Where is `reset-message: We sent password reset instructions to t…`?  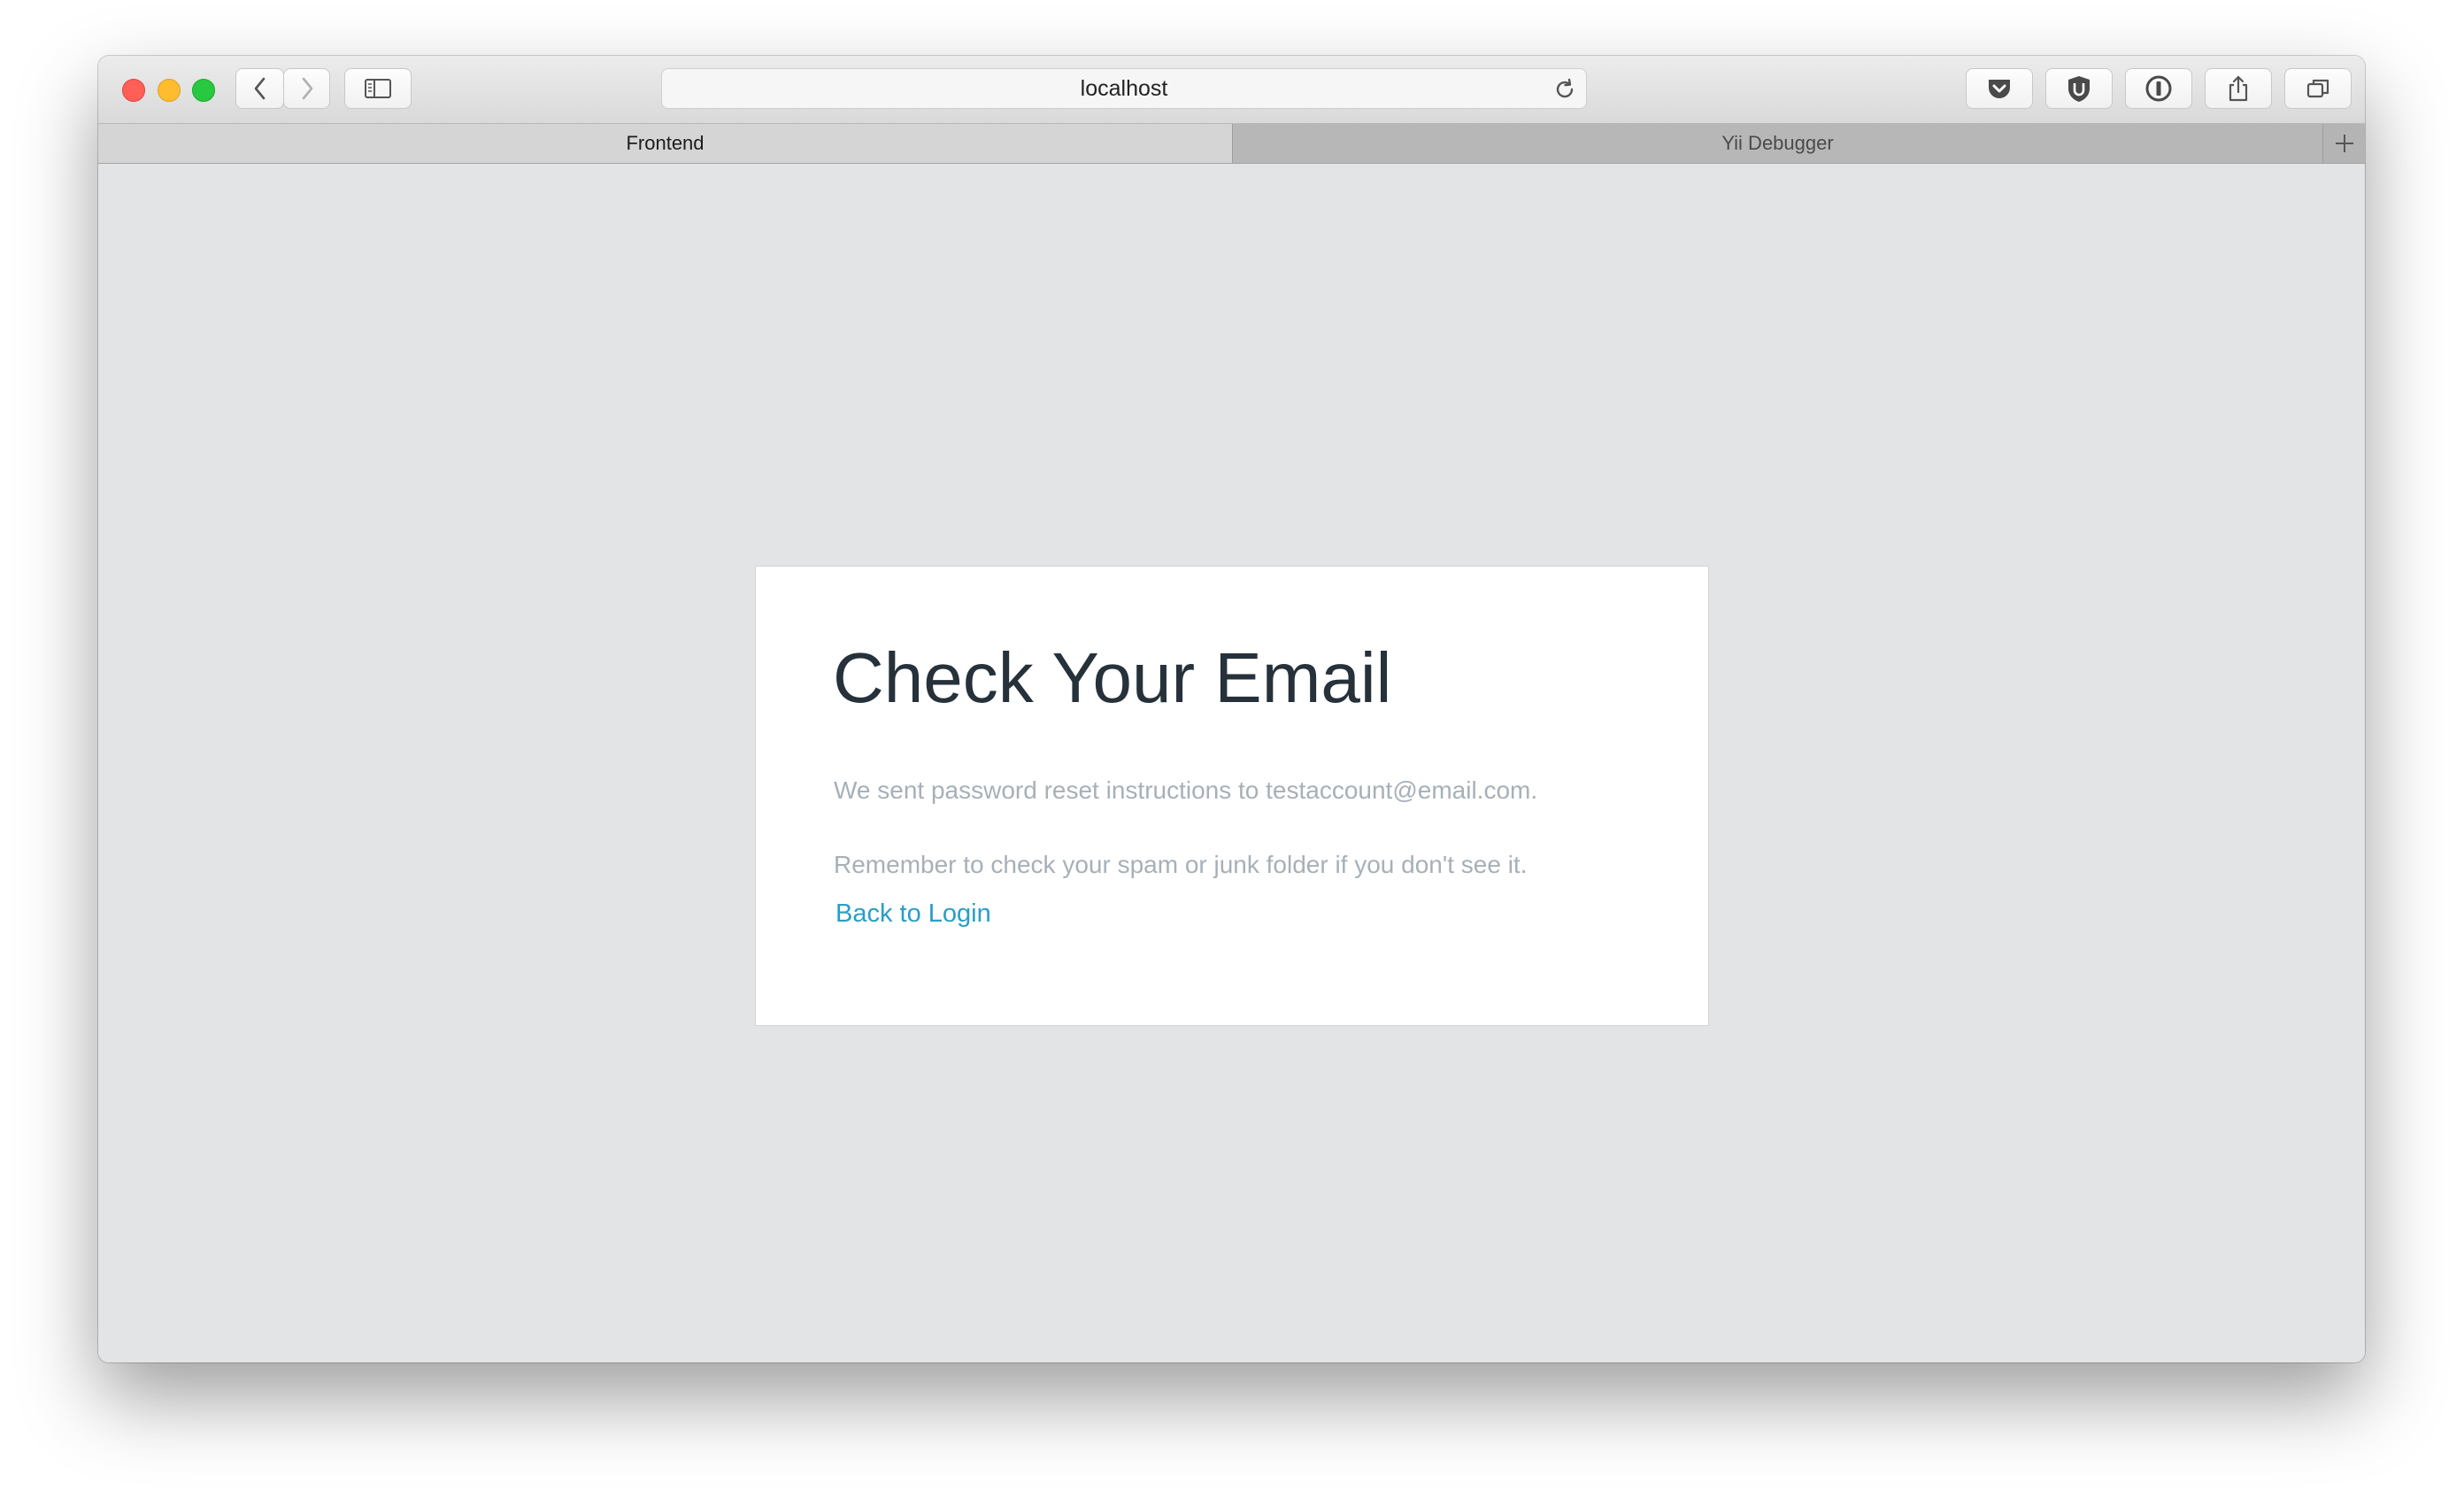 reset-message: We sent password reset instructions to t… is located at coordinates (1186, 790).